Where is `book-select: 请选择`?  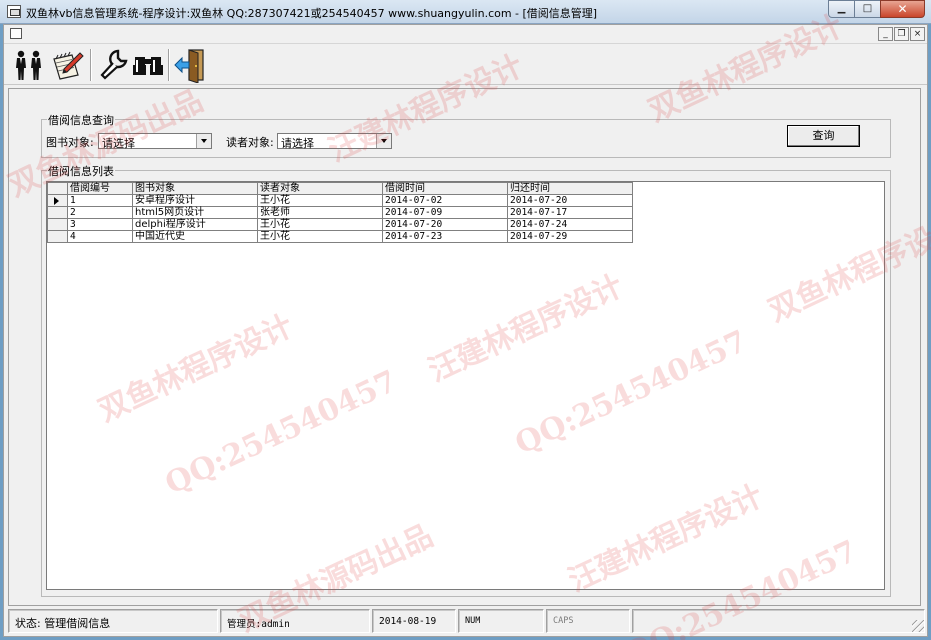
book-select: 请选择 is located at coordinates (155, 141).